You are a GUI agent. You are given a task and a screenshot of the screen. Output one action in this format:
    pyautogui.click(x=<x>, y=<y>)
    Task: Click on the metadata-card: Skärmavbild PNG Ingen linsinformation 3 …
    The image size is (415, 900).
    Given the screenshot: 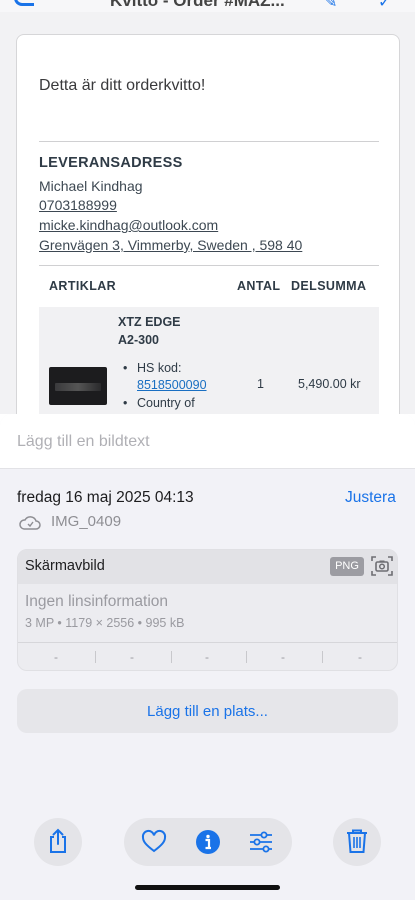 What is the action you would take?
    pyautogui.click(x=207, y=610)
    